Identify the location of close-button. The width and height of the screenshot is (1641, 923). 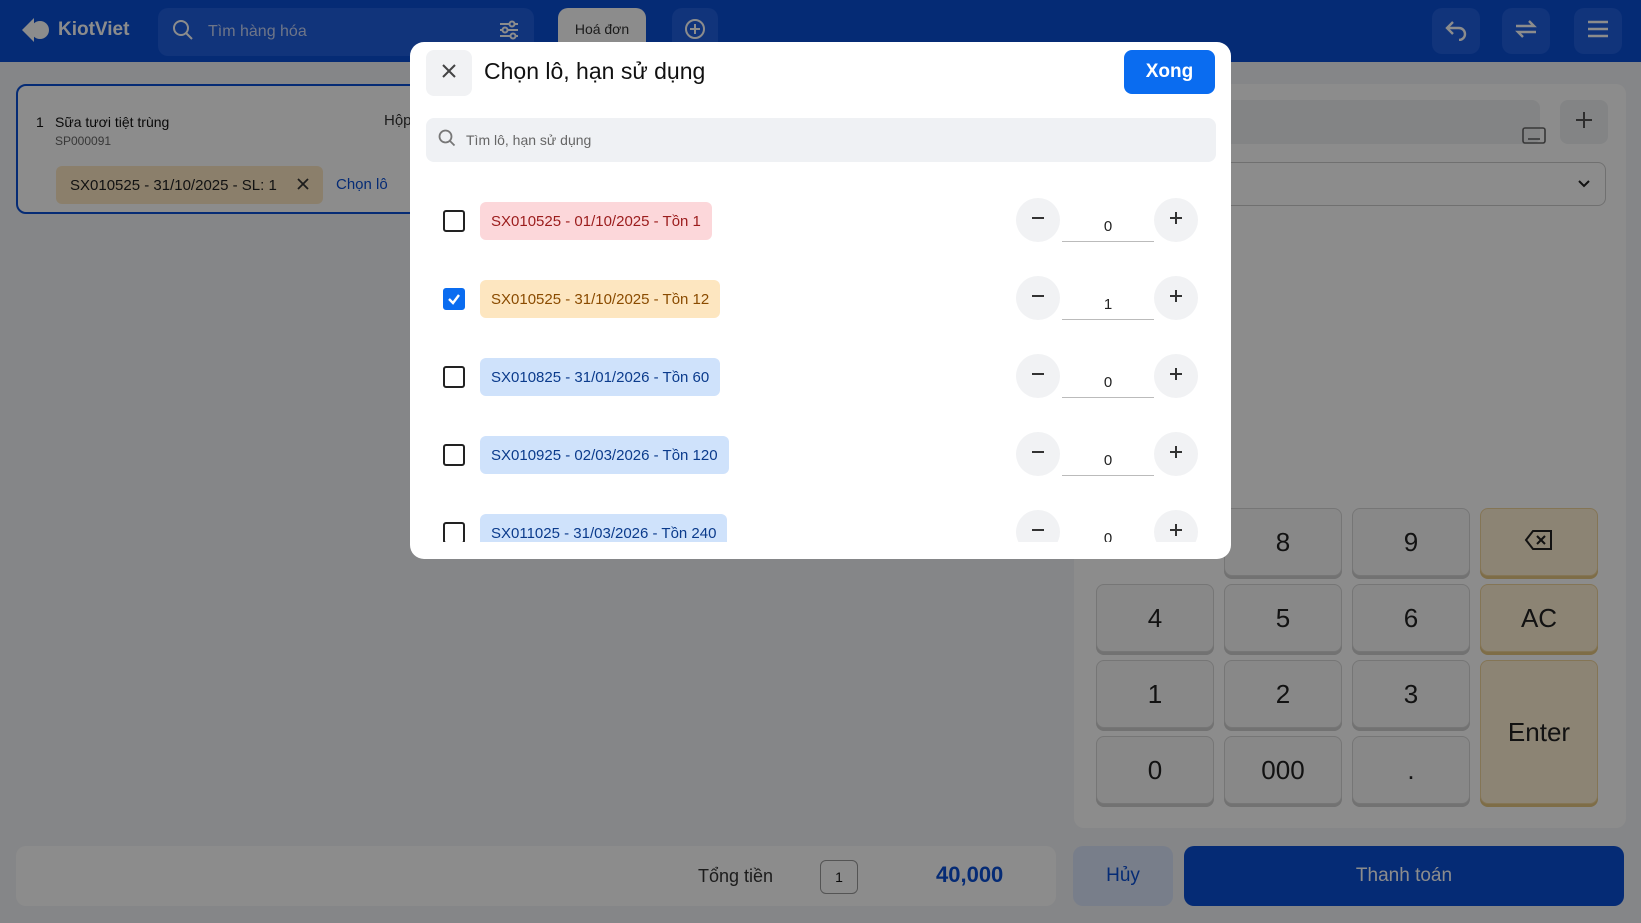
(449, 73).